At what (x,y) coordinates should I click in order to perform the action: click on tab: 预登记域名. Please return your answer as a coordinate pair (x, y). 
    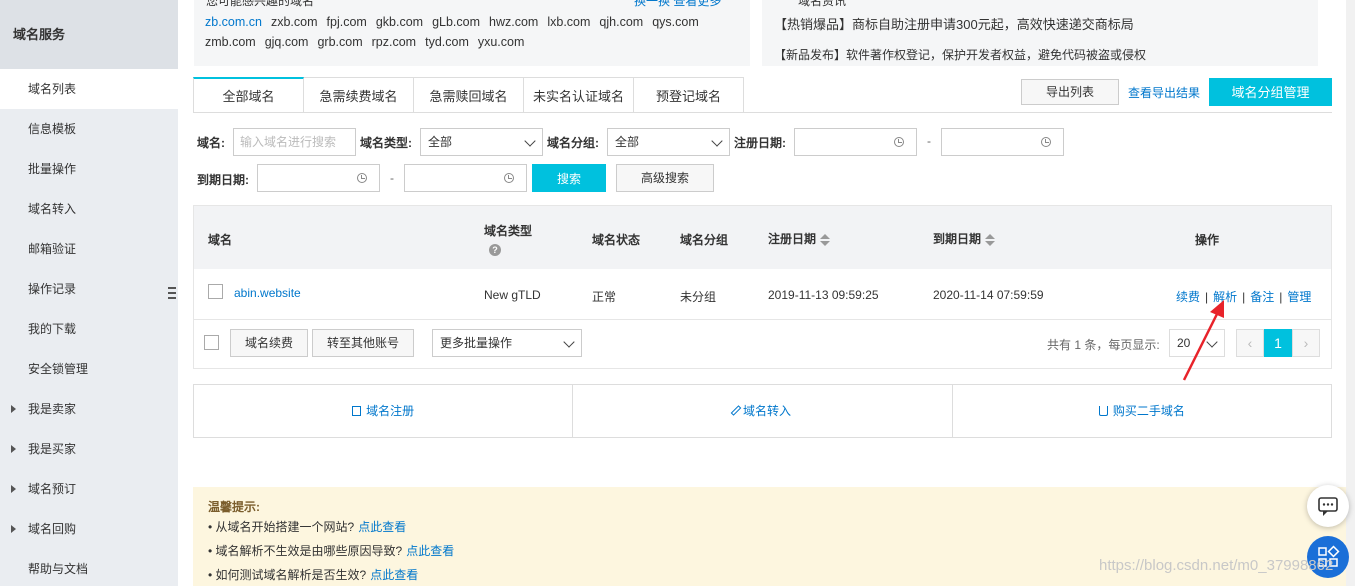
    Looking at the image, I should click on (689, 95).